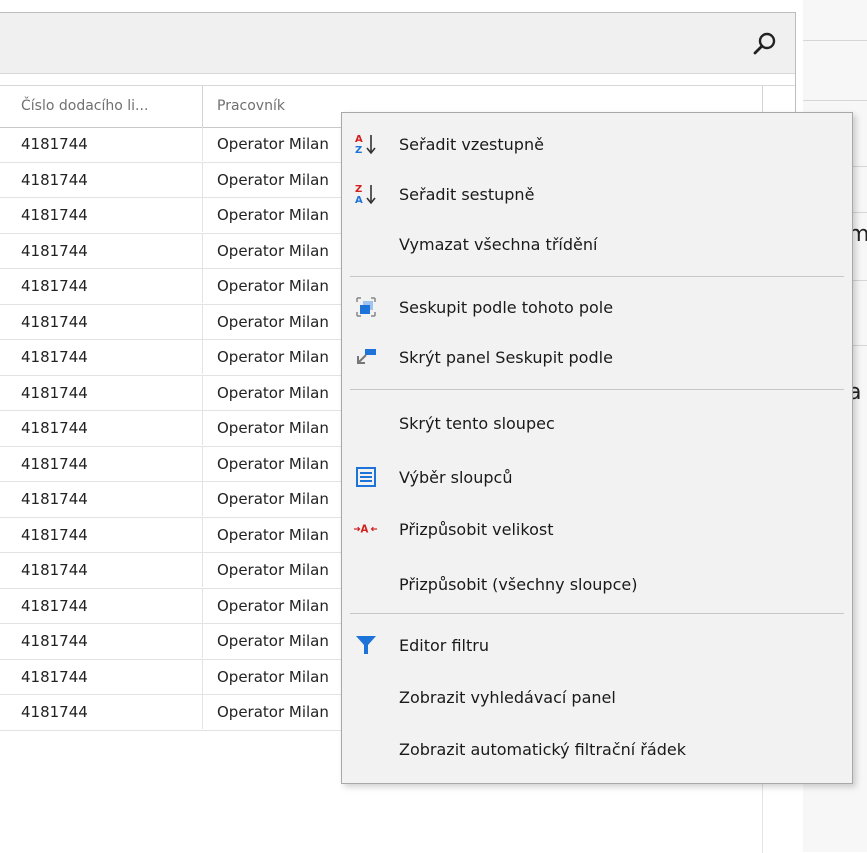 This screenshot has height=853, width=867. I want to click on sort-descending-icon: Z A, so click(366, 194).